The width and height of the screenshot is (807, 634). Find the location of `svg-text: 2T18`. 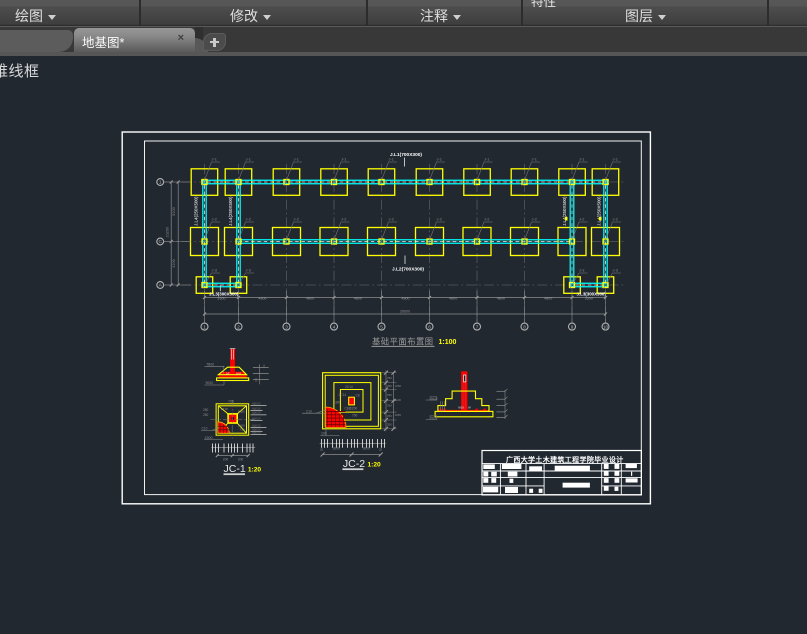

svg-text: 2T18 is located at coordinates (224, 409).